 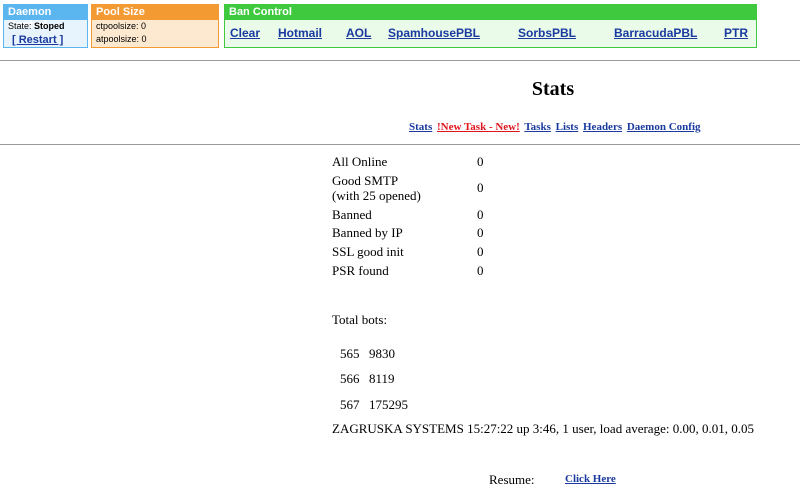 What do you see at coordinates (420, 127) in the screenshot?
I see `nav-stats-link: Stats` at bounding box center [420, 127].